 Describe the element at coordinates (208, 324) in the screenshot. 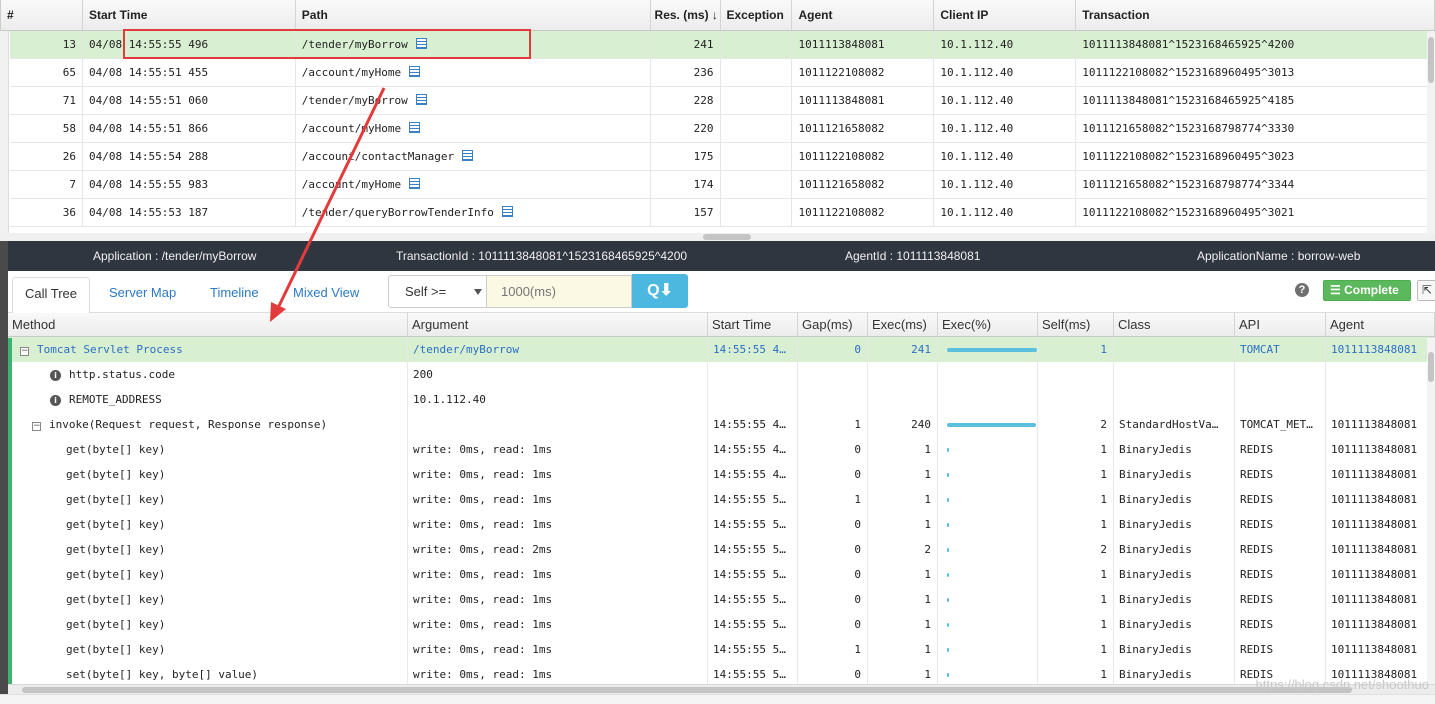

I see `column-header-method: Method` at that location.